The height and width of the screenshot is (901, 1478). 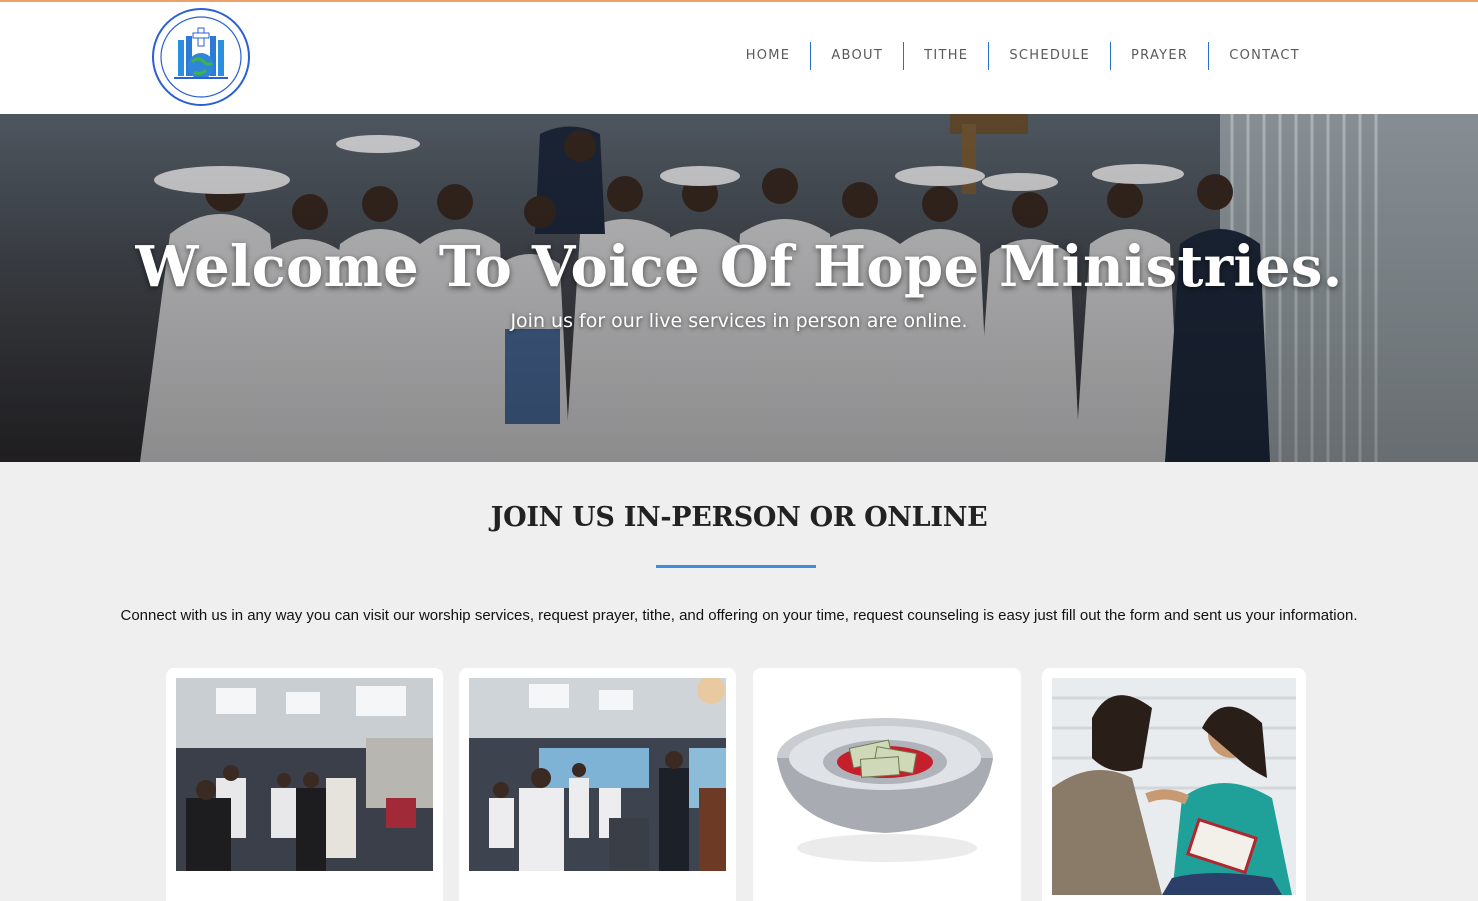 What do you see at coordinates (597, 774) in the screenshot?
I see `congregation-prayer-photo` at bounding box center [597, 774].